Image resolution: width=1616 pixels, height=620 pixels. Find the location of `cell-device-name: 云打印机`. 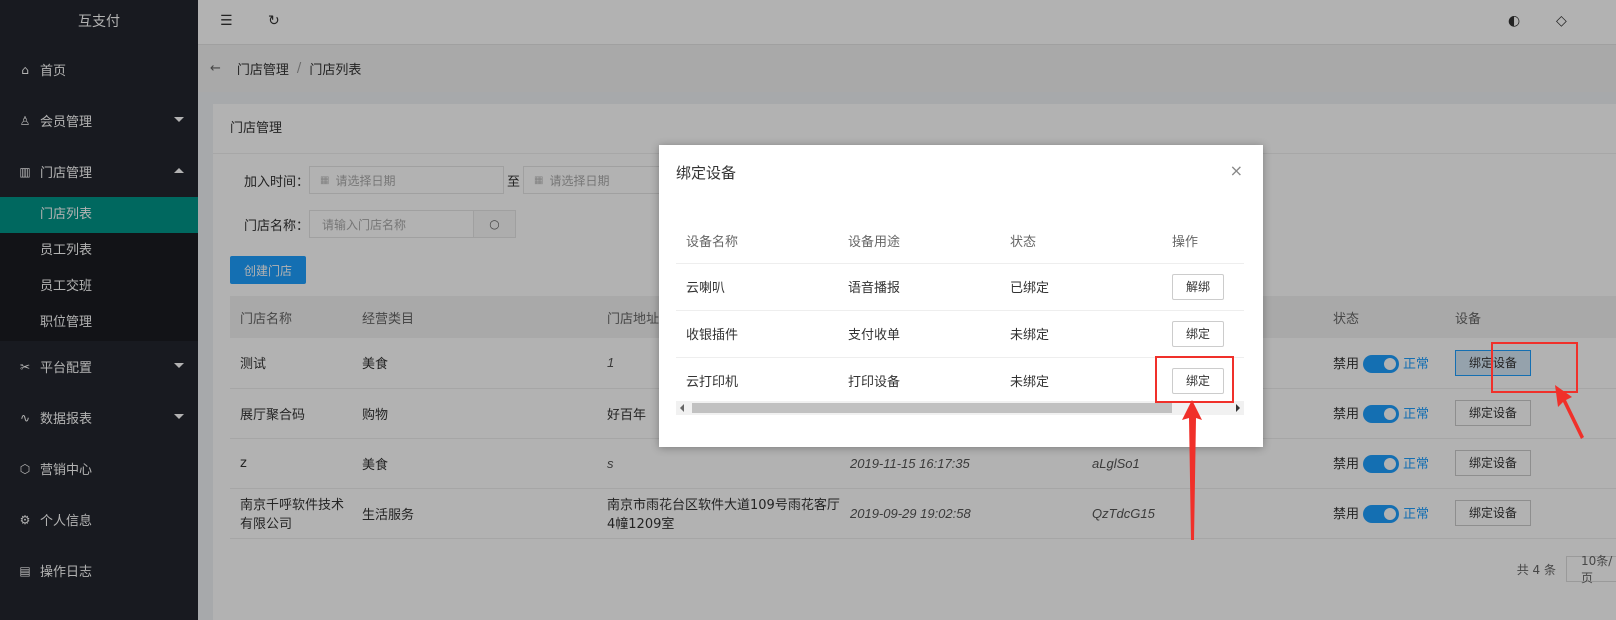

cell-device-name: 云打印机 is located at coordinates (757, 381).